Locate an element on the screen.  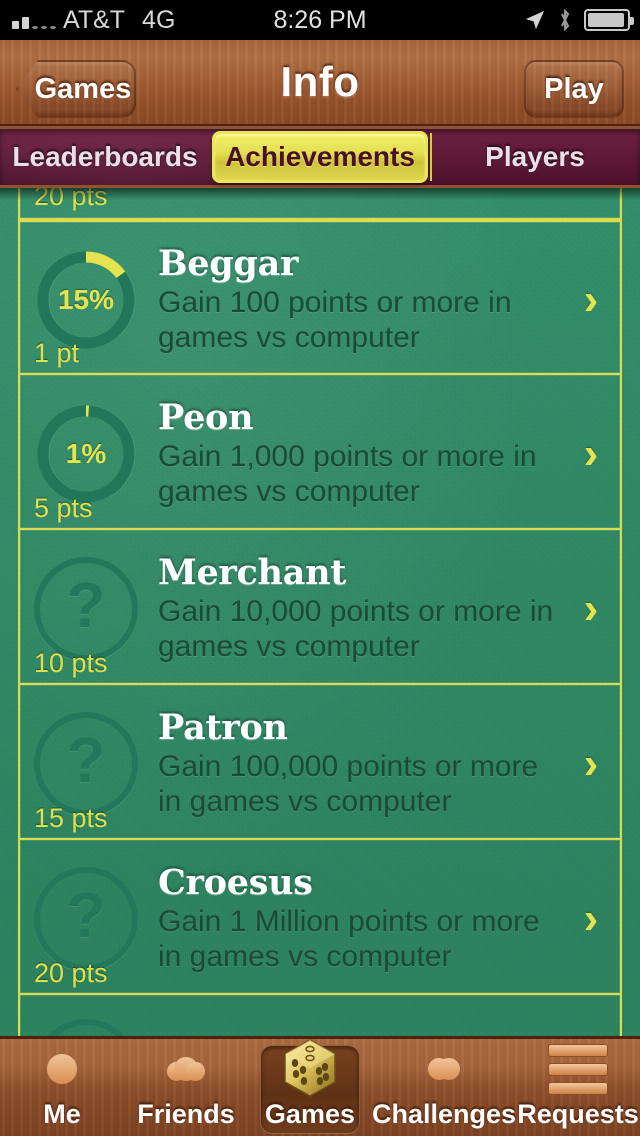
tab-bar-item-friends-label: Friends is located at coordinates (186, 1114).